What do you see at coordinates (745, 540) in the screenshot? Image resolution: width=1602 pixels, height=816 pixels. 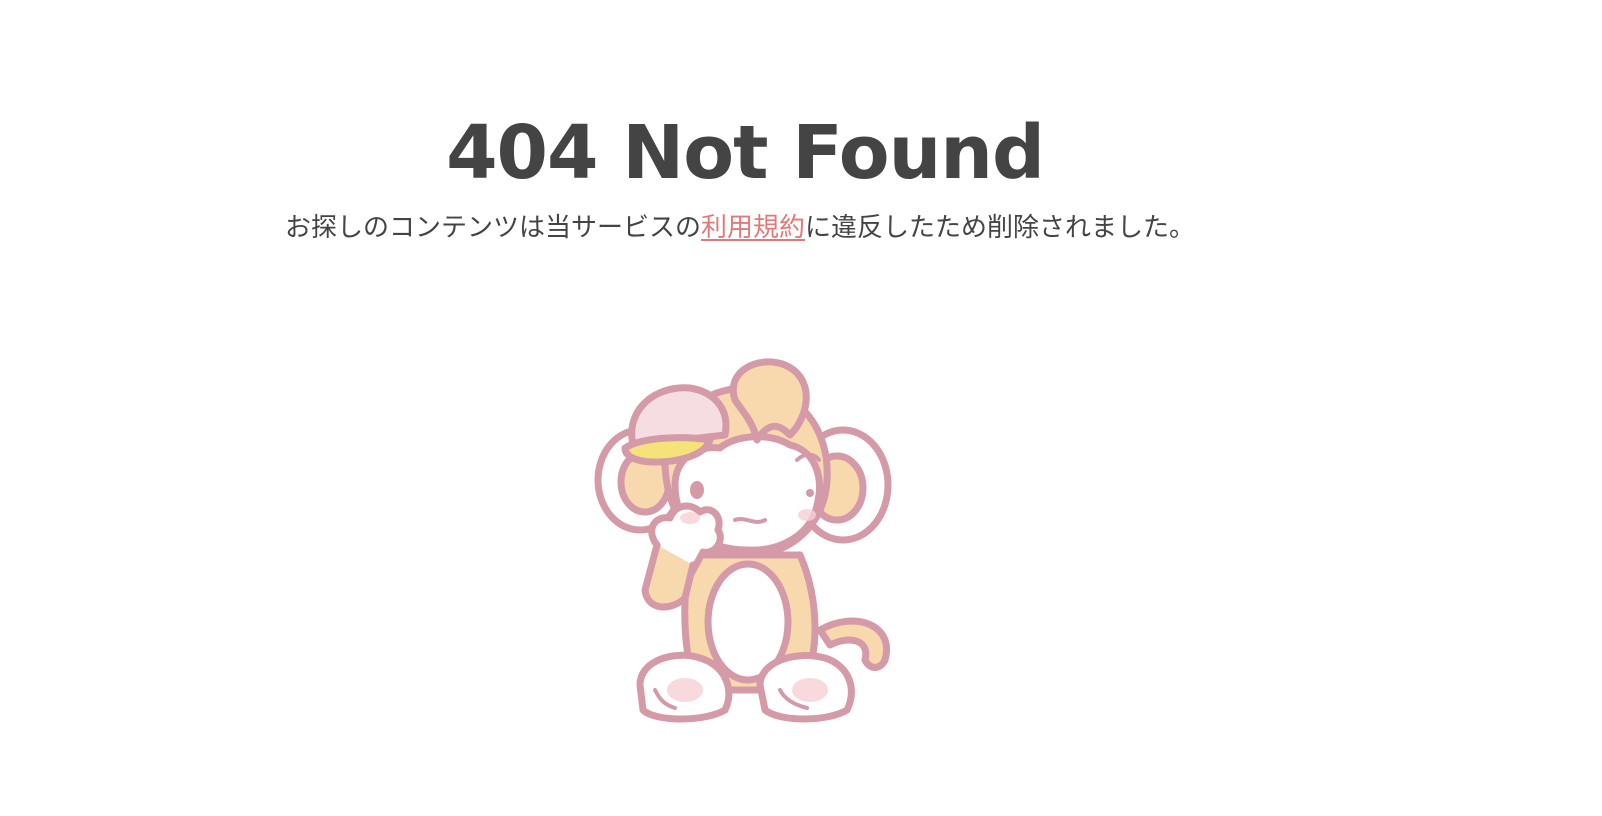 I see `monkey-mascot-icon` at bounding box center [745, 540].